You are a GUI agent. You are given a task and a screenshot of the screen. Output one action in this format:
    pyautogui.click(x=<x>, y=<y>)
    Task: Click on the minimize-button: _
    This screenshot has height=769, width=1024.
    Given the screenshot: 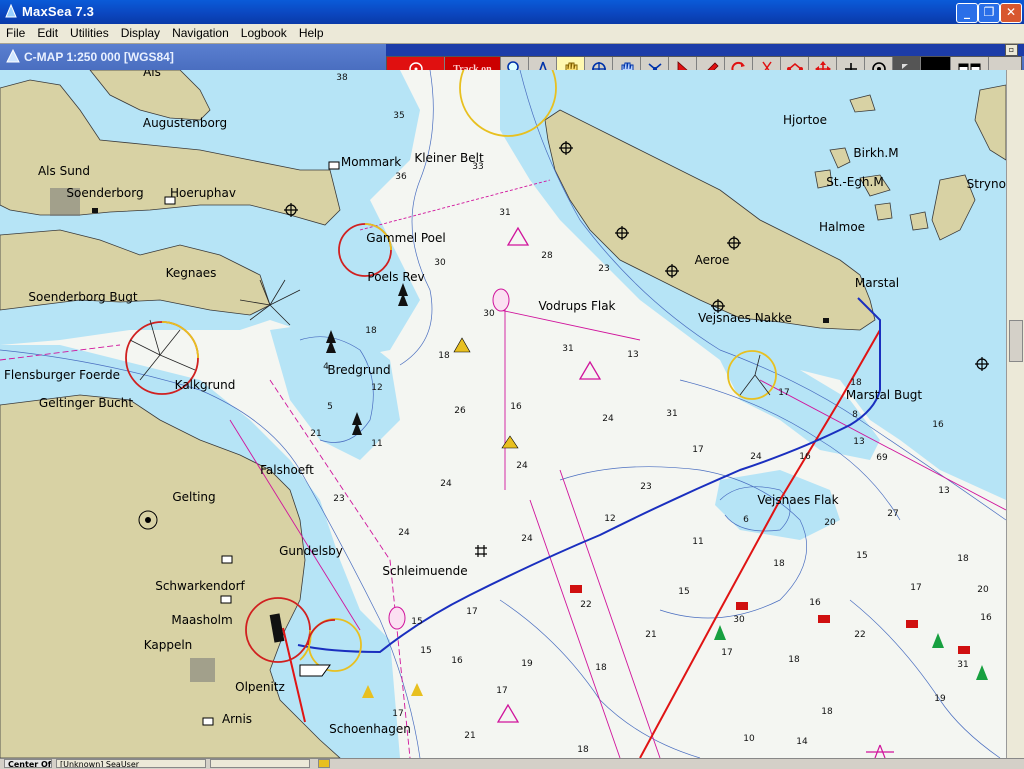 What is the action you would take?
    pyautogui.click(x=967, y=13)
    